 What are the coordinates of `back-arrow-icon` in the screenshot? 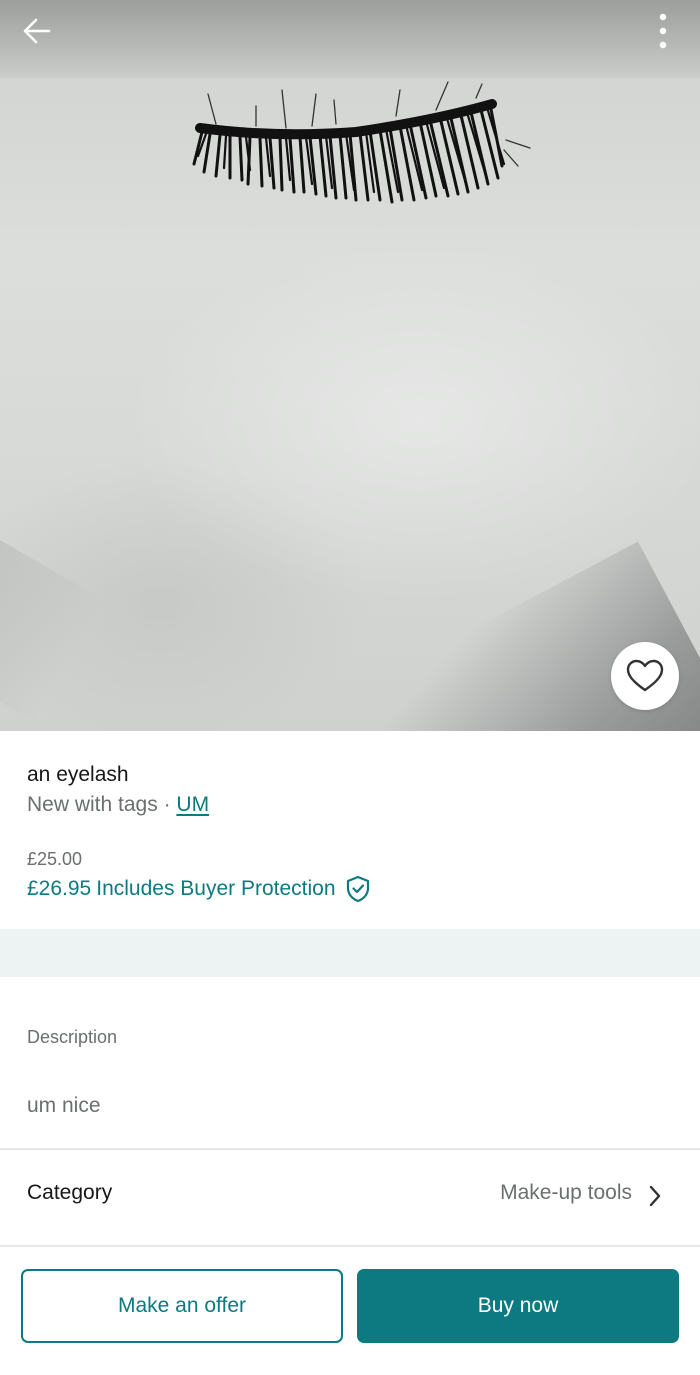 It's located at (37, 31).